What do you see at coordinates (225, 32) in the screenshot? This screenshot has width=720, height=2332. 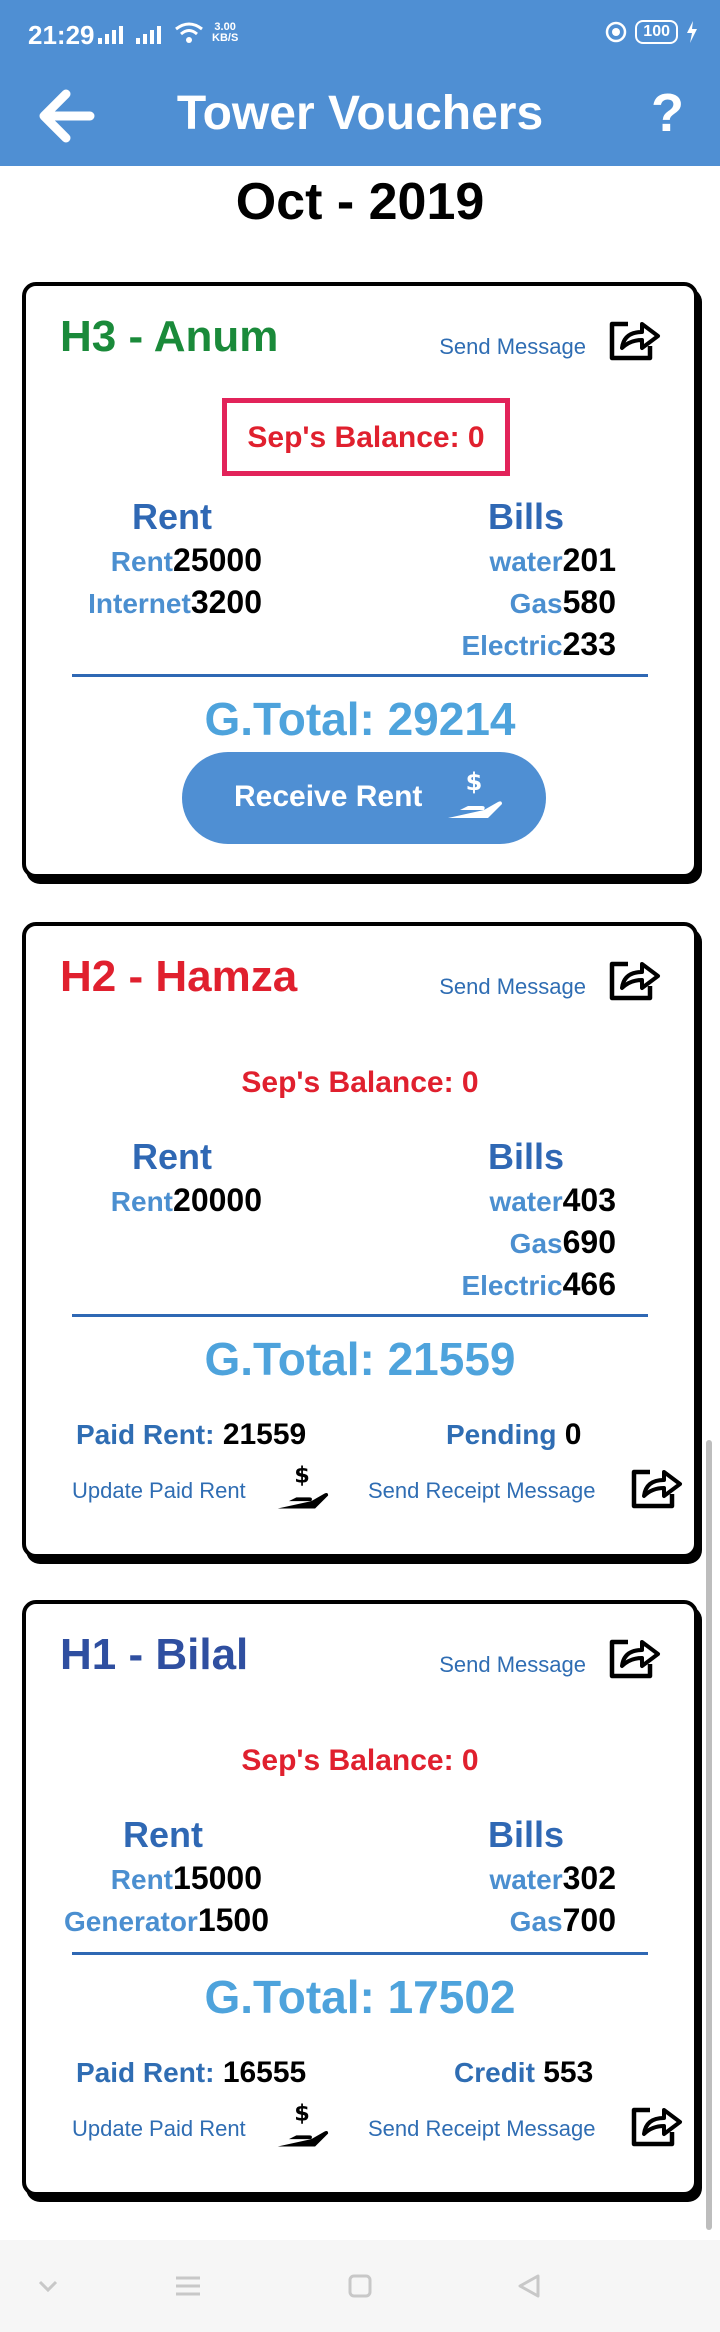 I see `network-speed: 3.00 KB/S` at bounding box center [225, 32].